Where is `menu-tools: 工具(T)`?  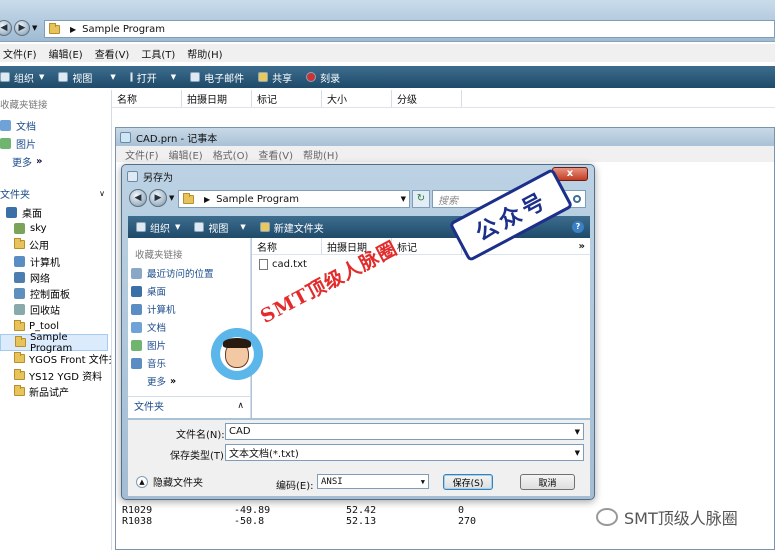
menu-tools: 工具(T) is located at coordinates (158, 53).